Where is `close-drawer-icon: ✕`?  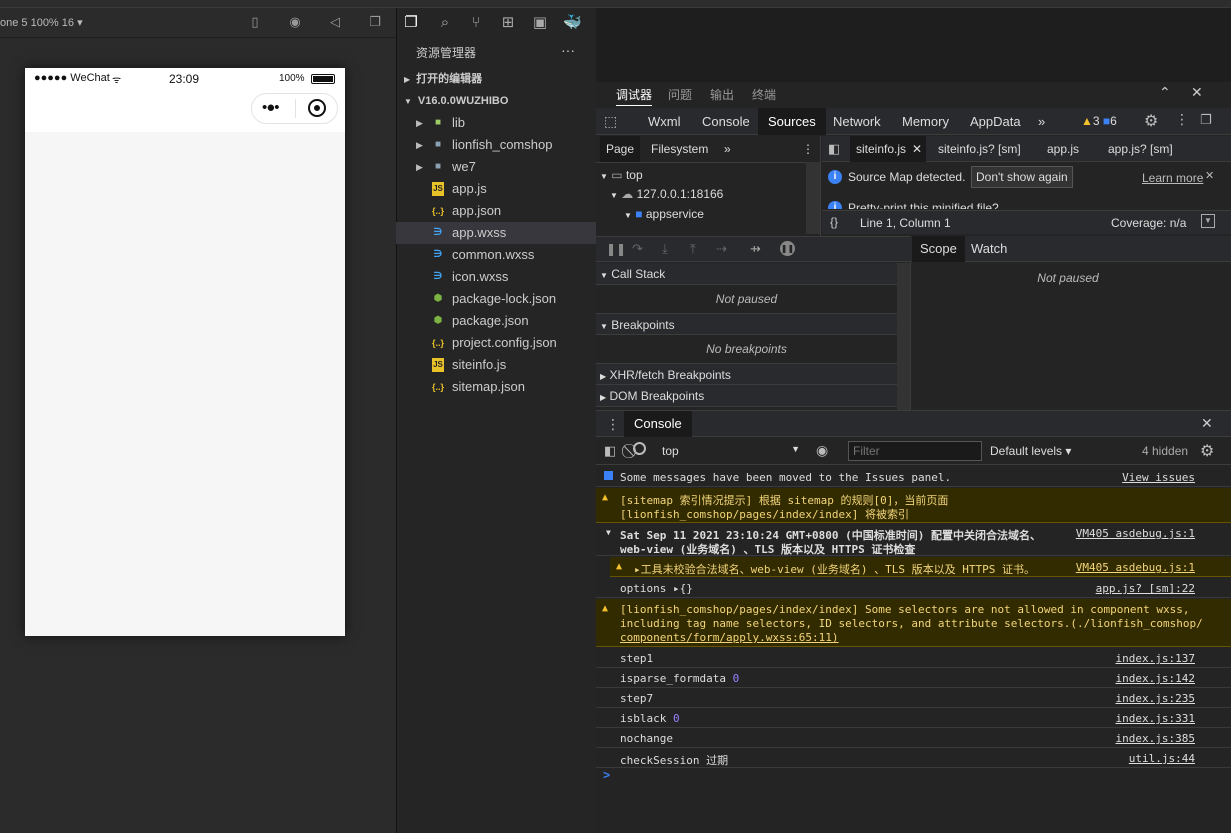 close-drawer-icon: ✕ is located at coordinates (1207, 423).